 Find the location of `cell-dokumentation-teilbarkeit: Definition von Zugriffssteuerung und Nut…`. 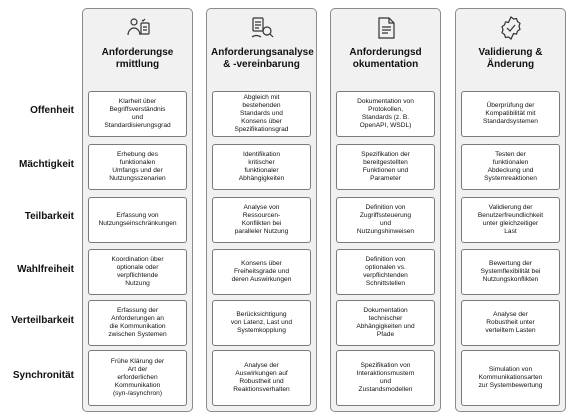

cell-dokumentation-teilbarkeit: Definition von Zugriffssteuerung und Nut… is located at coordinates (385, 220).